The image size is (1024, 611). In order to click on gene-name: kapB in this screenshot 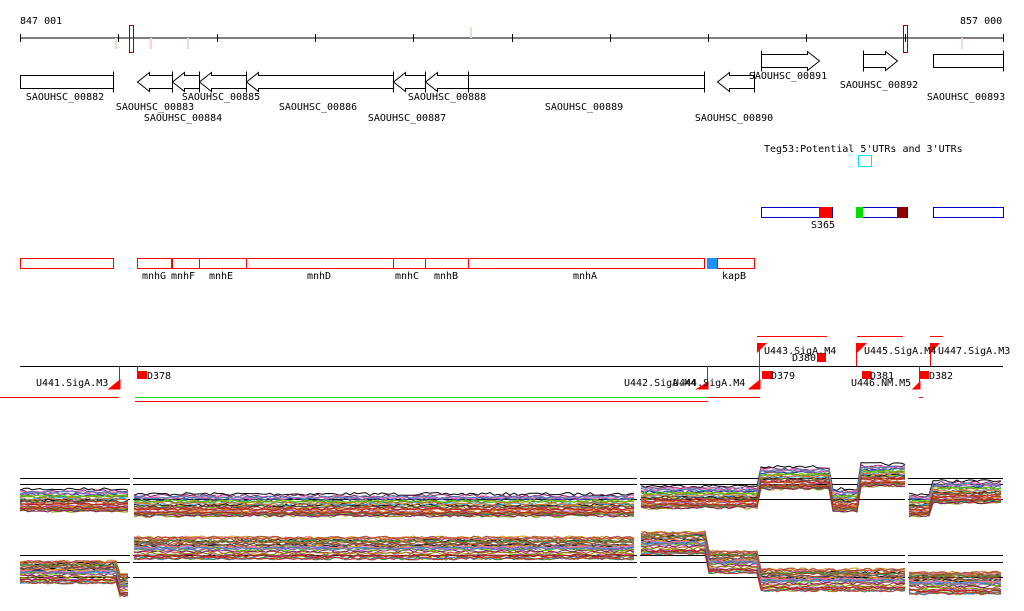, I will do `click(734, 276)`.